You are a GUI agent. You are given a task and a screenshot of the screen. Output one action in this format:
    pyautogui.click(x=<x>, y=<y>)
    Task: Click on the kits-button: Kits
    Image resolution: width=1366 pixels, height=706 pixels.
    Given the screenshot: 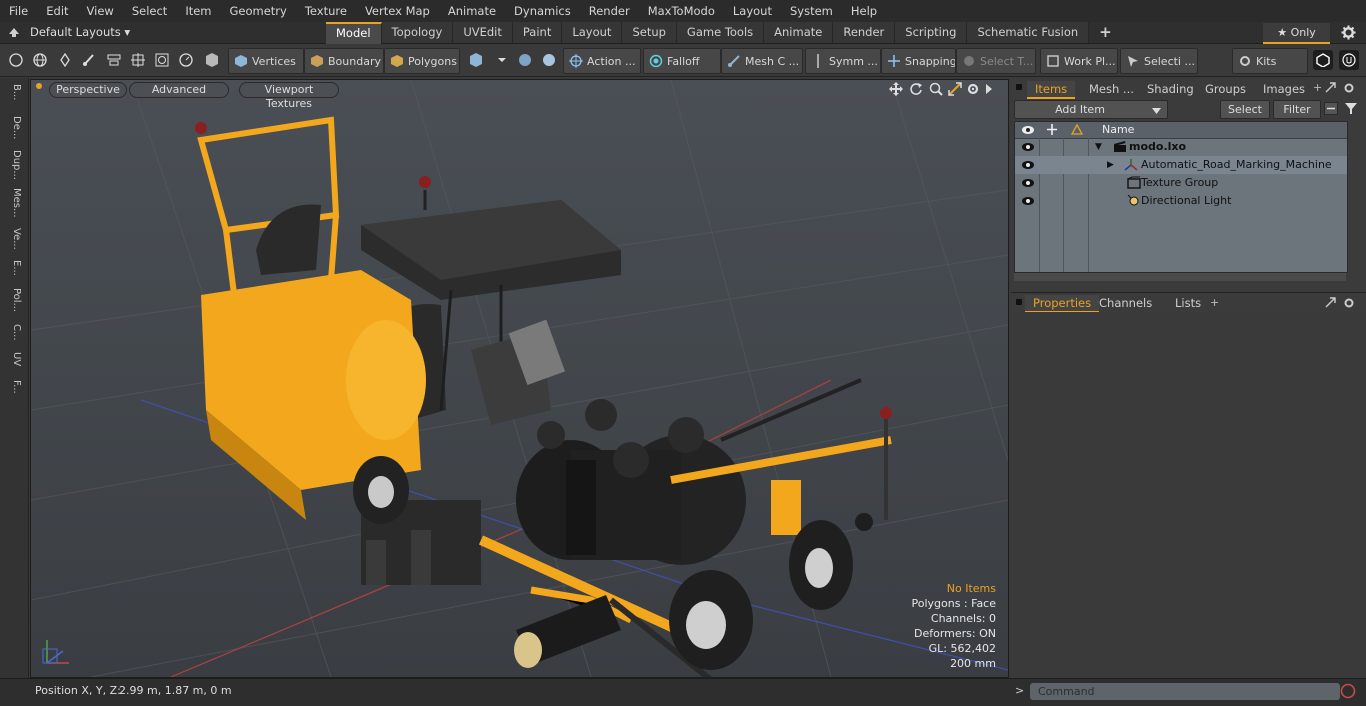 What is the action you would take?
    pyautogui.click(x=1270, y=61)
    